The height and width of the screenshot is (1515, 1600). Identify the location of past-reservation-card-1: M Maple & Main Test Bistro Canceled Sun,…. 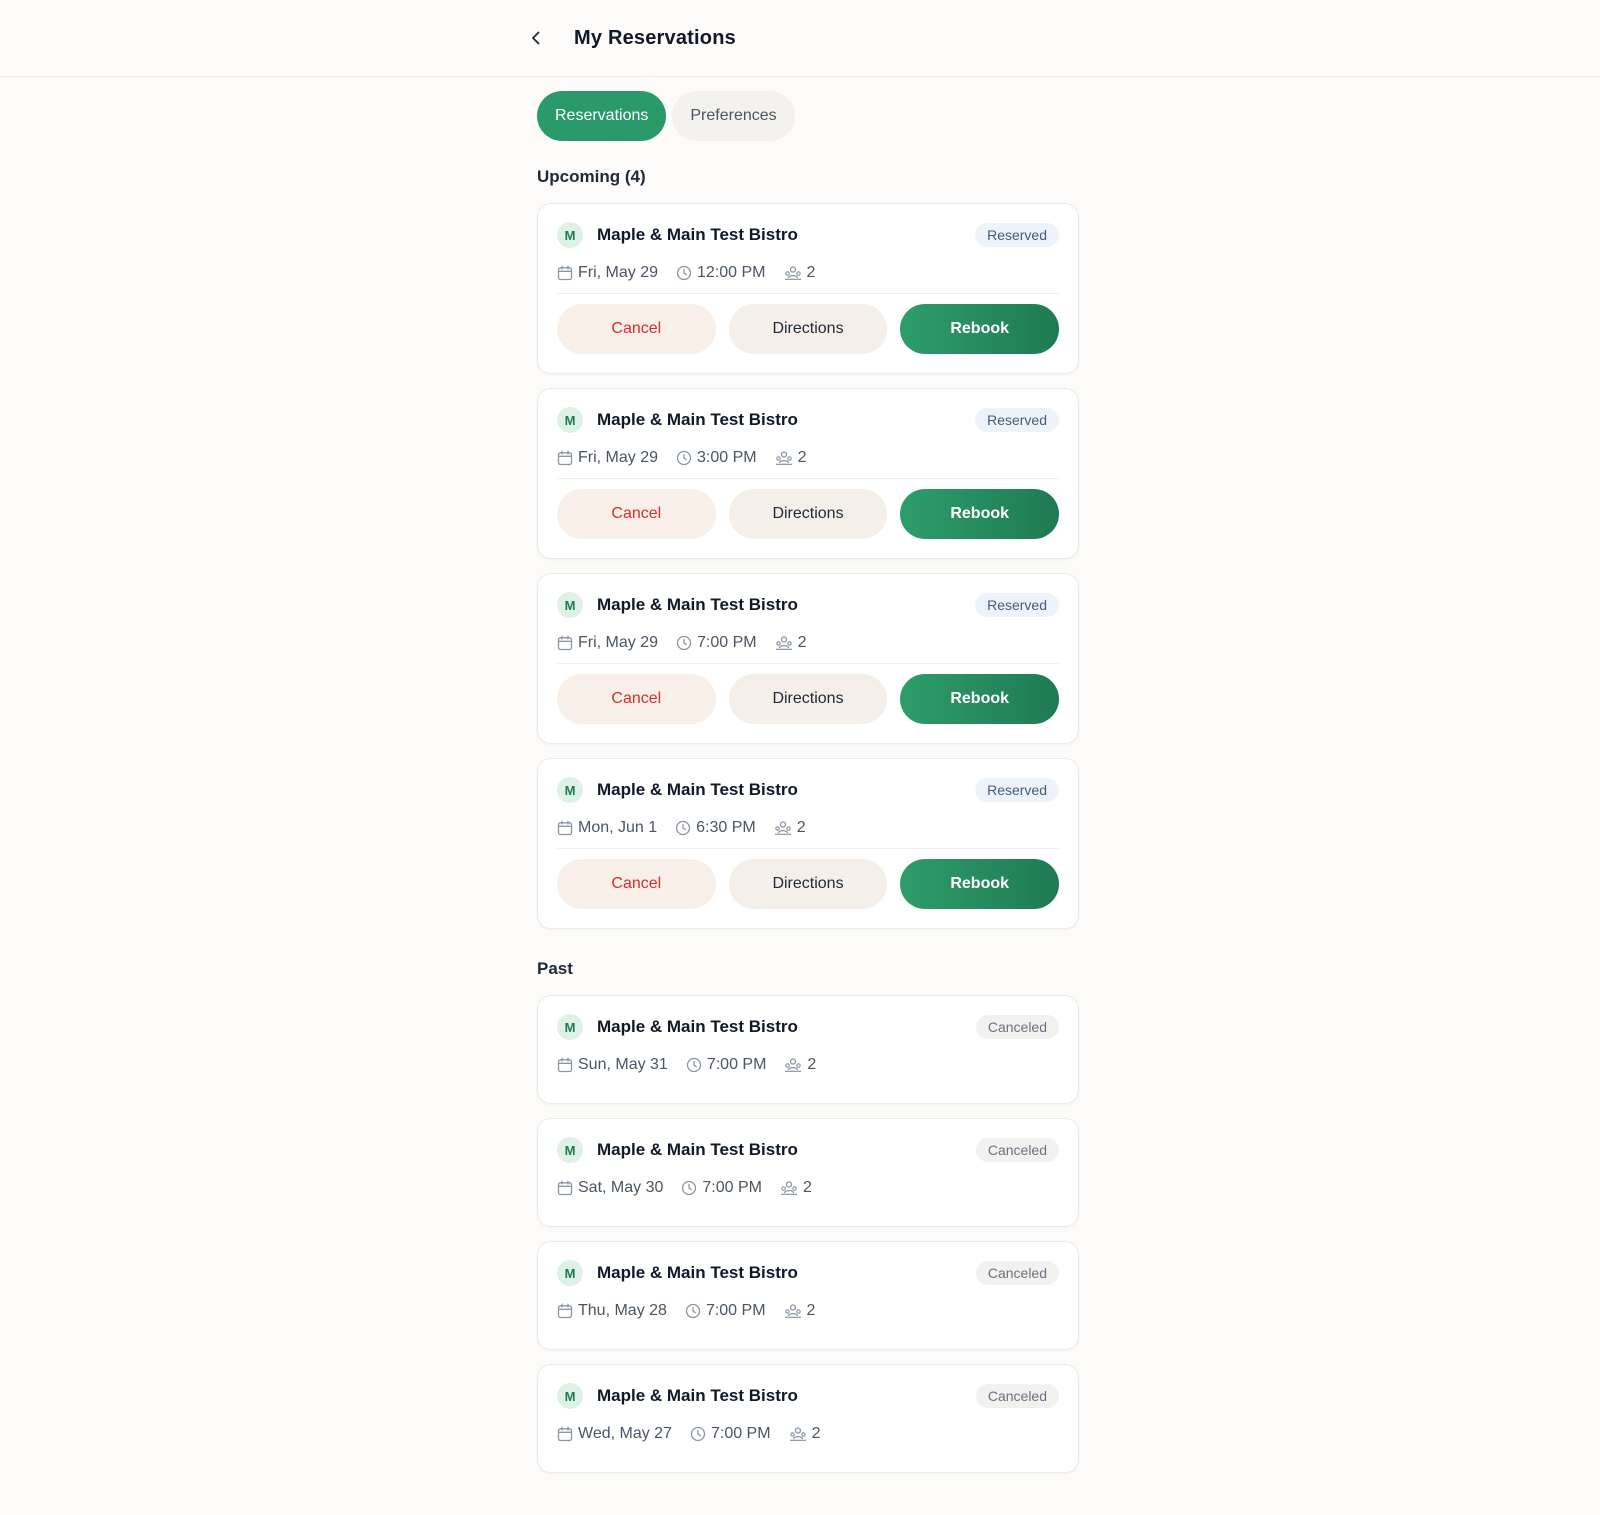
(808, 1049).